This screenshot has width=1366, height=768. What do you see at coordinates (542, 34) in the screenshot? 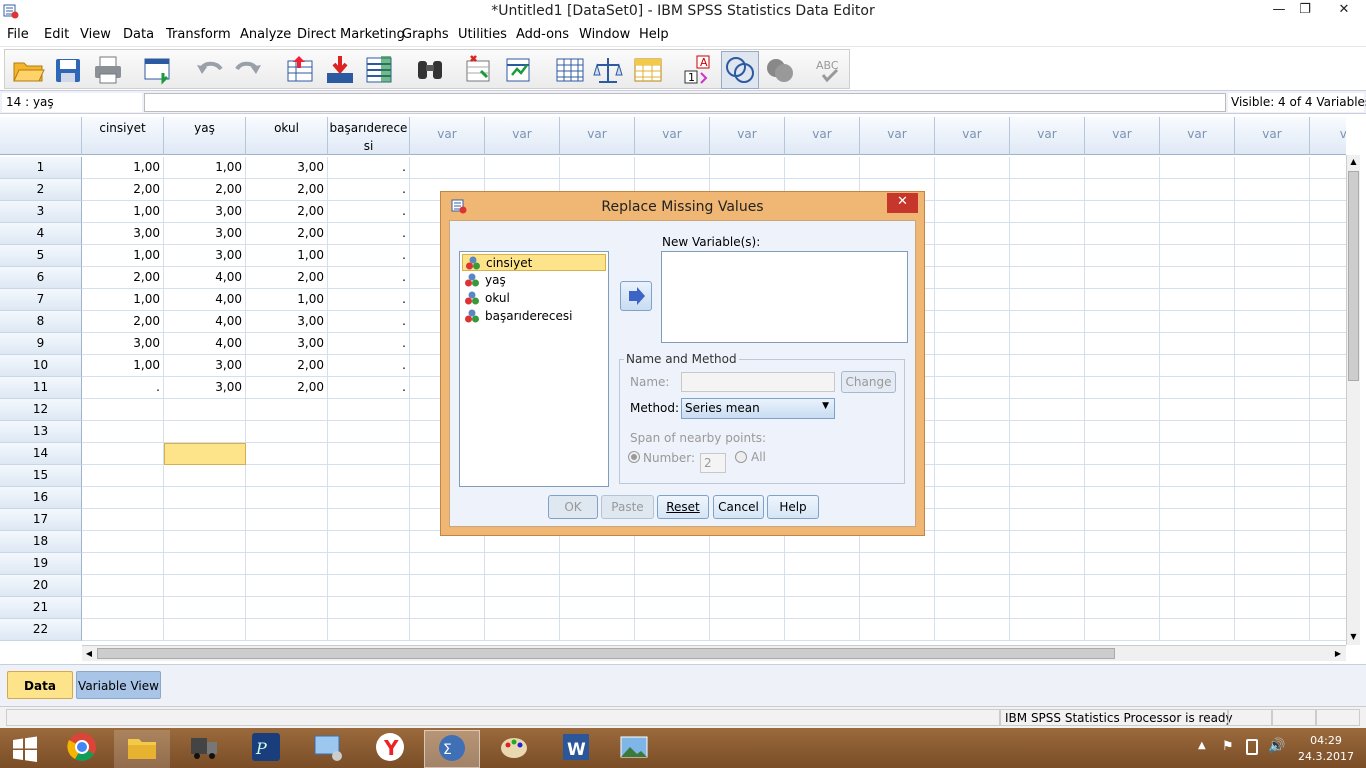
I see `menu-addons: Add-ons` at bounding box center [542, 34].